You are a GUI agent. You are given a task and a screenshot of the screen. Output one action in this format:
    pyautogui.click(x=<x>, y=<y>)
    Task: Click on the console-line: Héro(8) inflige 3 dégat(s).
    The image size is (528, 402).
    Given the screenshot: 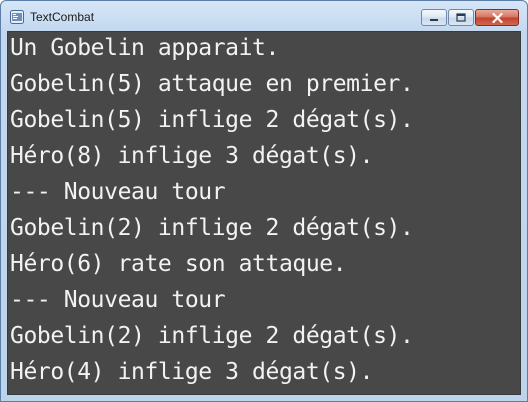 What is the action you would take?
    pyautogui.click(x=192, y=156)
    